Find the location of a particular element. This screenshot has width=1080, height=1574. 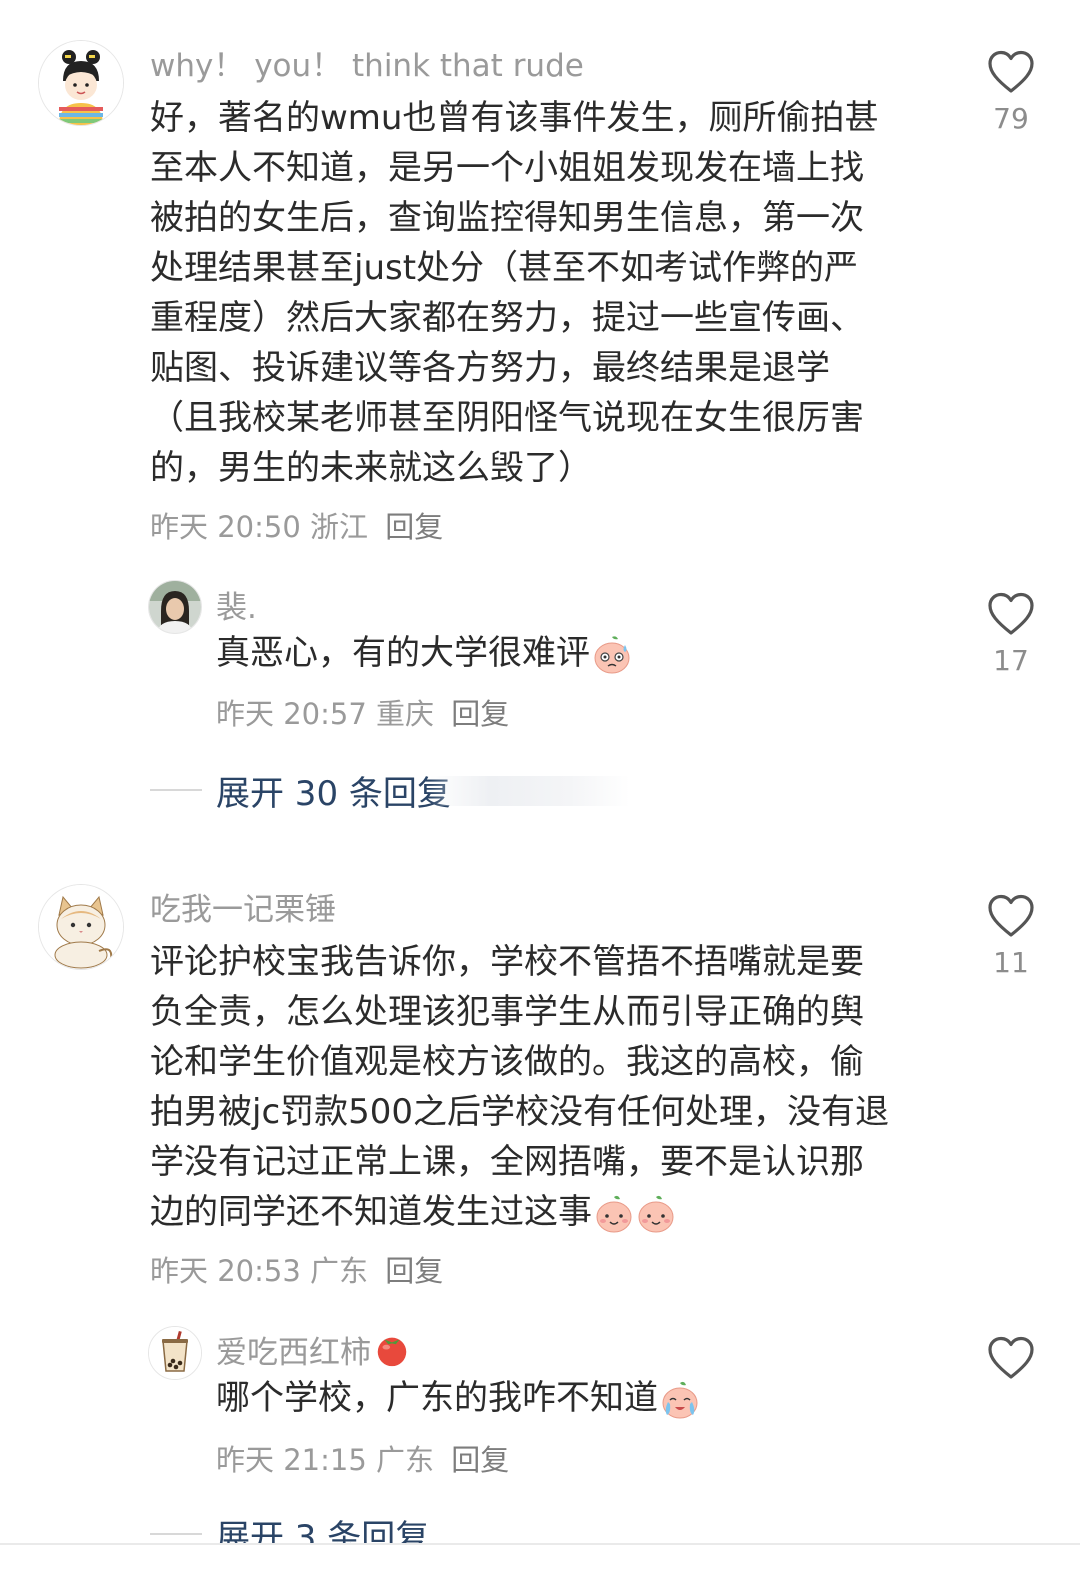

comment-meta: 昨天 20:57 重庆 回复 is located at coordinates (362, 712).